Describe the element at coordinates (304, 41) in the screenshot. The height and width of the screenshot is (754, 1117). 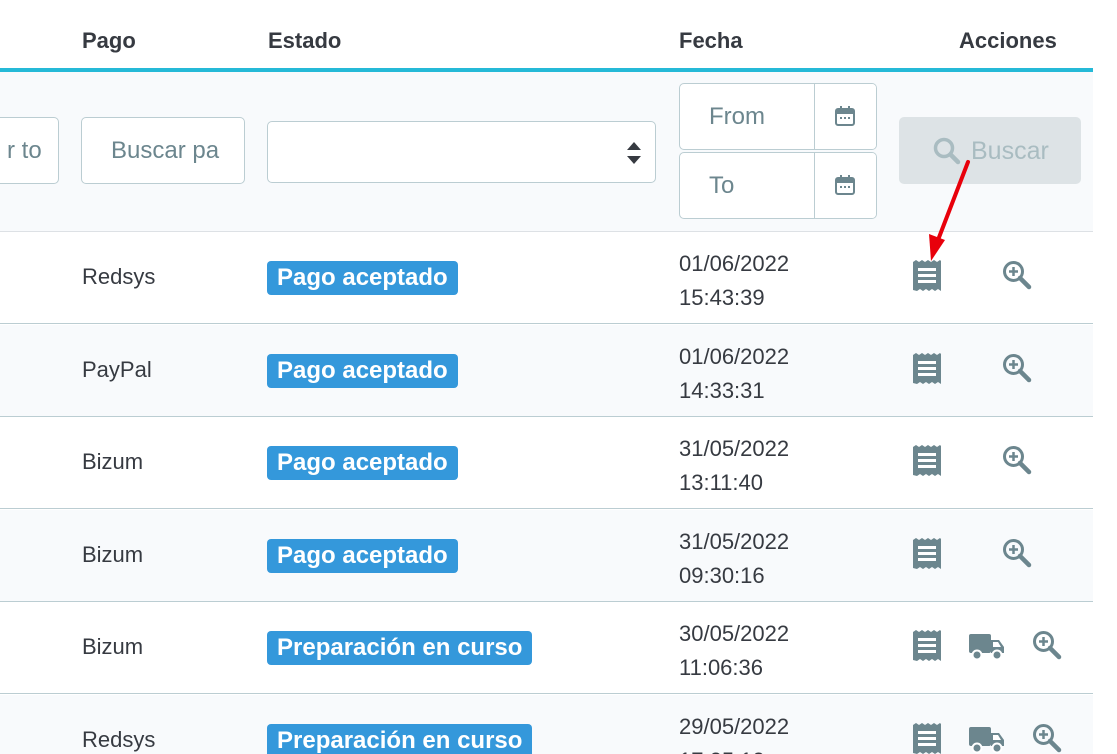
I see `column-header-estado: Estado` at that location.